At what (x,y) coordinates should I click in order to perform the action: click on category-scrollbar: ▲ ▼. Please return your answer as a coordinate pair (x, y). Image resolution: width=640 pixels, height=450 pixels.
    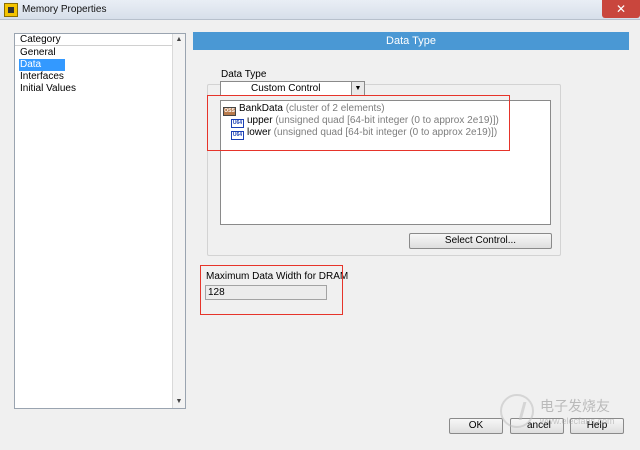
    Looking at the image, I should click on (178, 221).